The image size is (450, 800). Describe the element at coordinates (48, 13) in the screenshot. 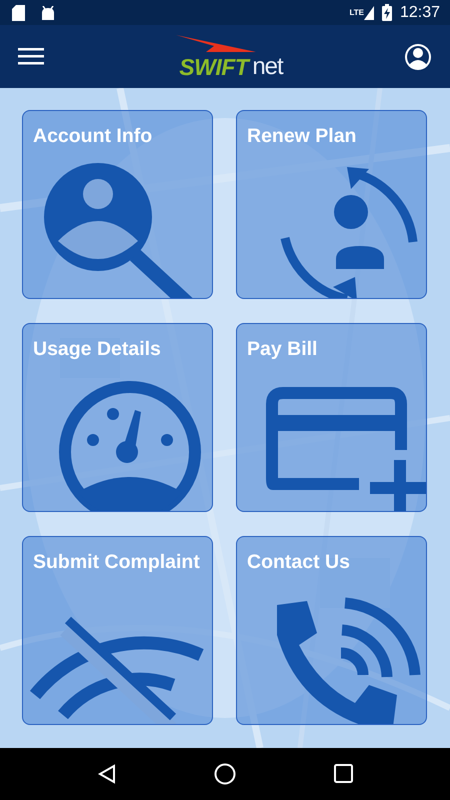

I see `android-icon` at that location.